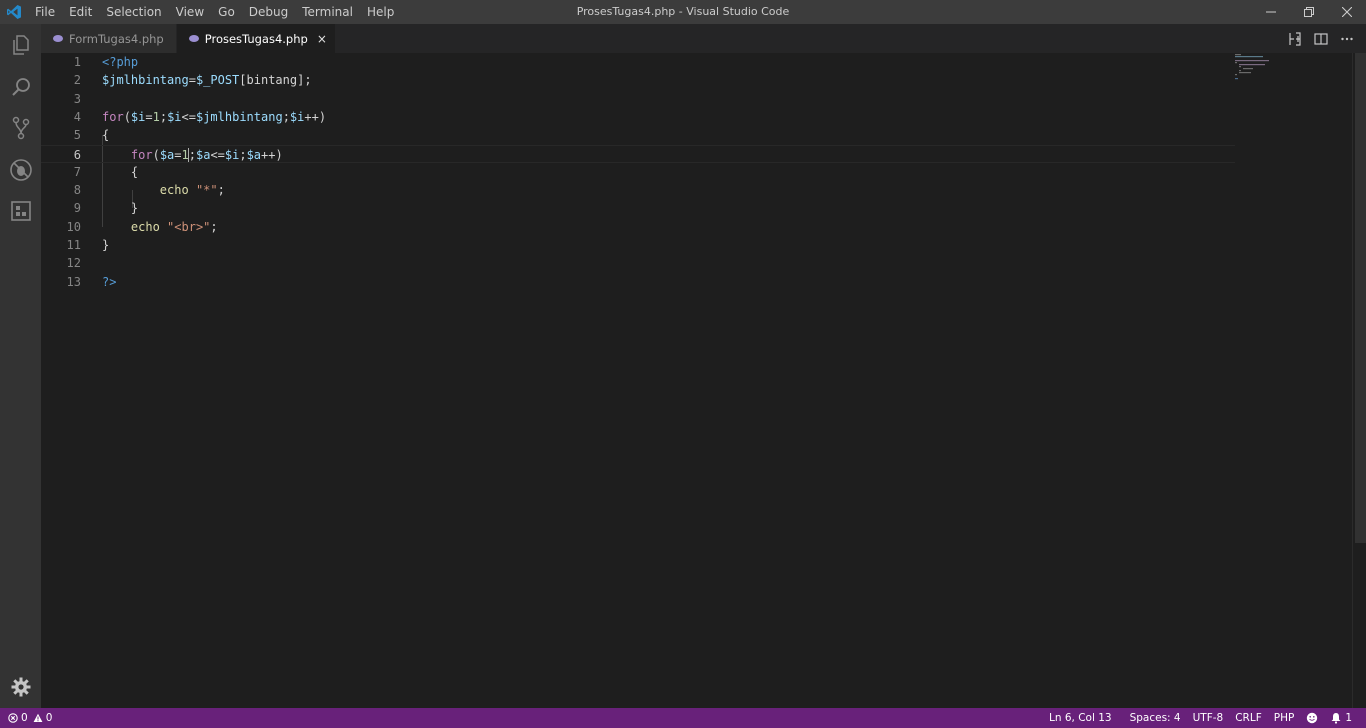 This screenshot has height=728, width=1366. I want to click on token: [bintang];, so click(275, 80).